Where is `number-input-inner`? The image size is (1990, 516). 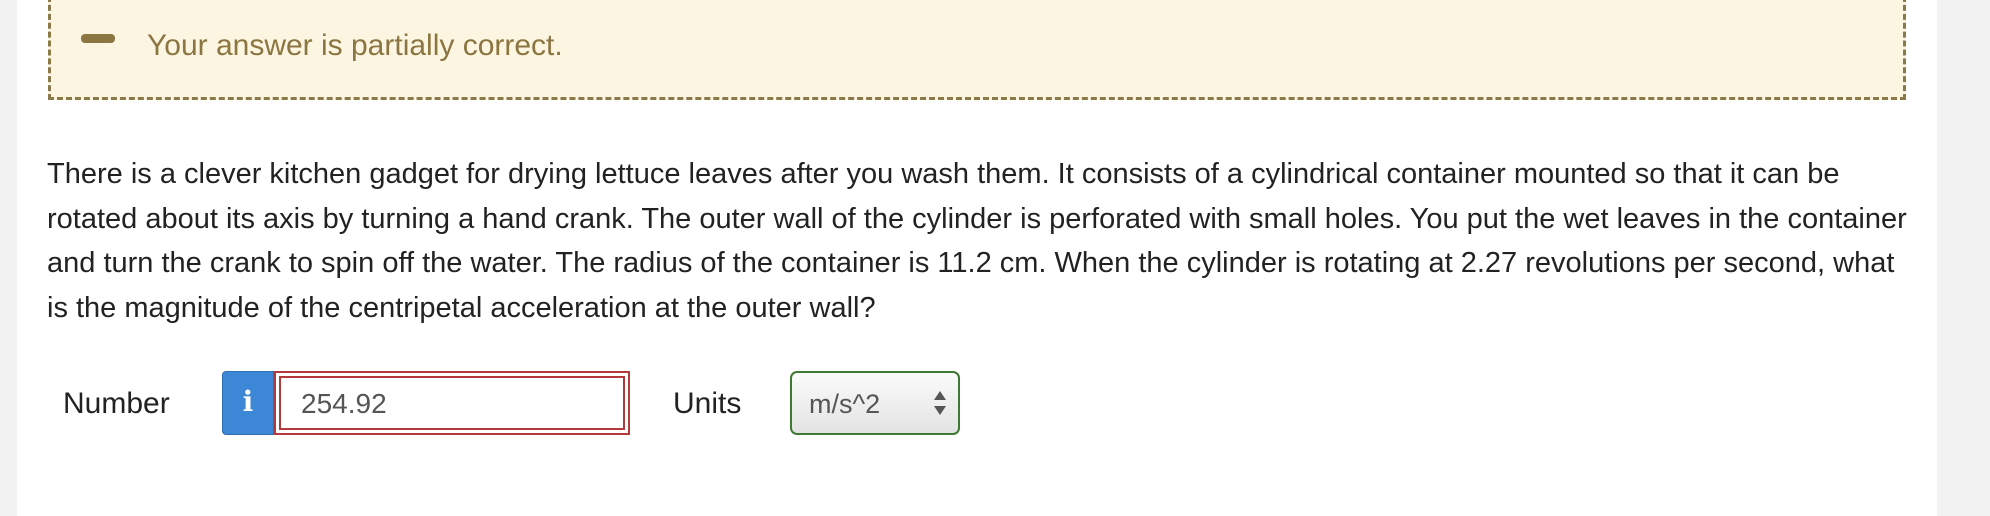
number-input-inner is located at coordinates (452, 403).